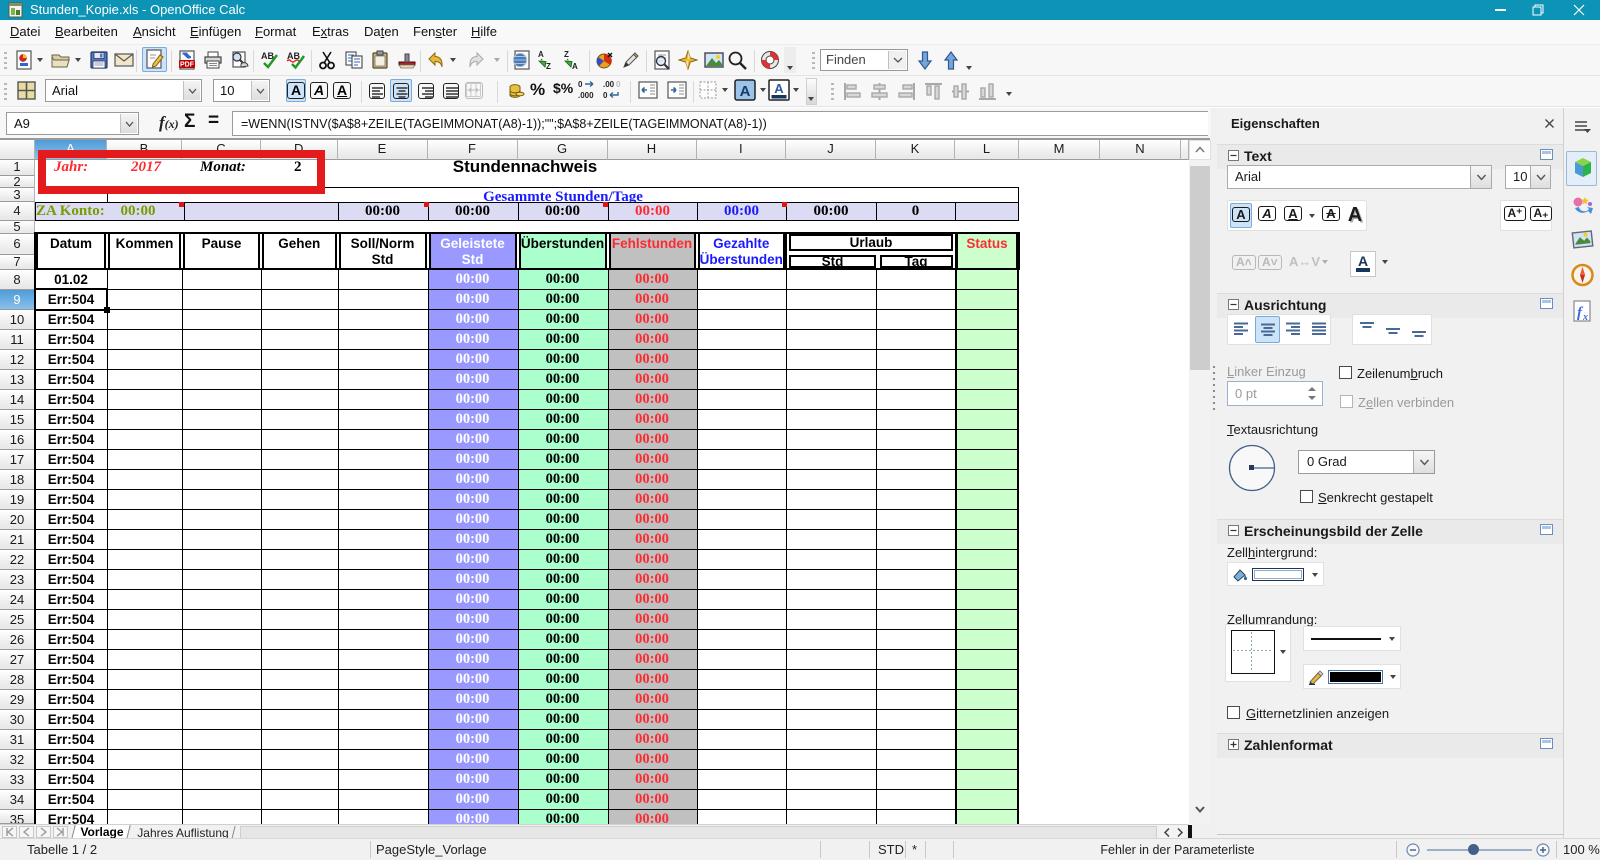  I want to click on svg-text: PDF, so click(187, 65).